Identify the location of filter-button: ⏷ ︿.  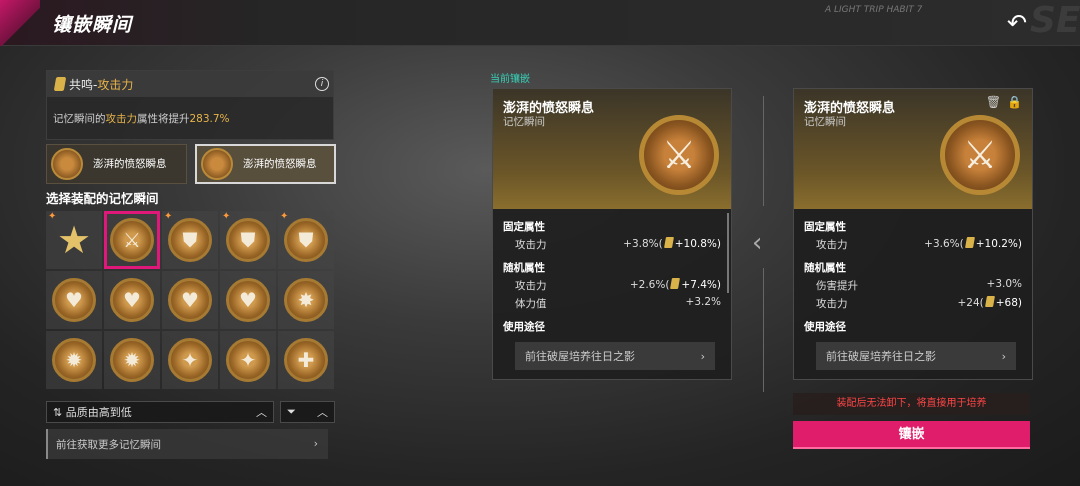
(307, 412).